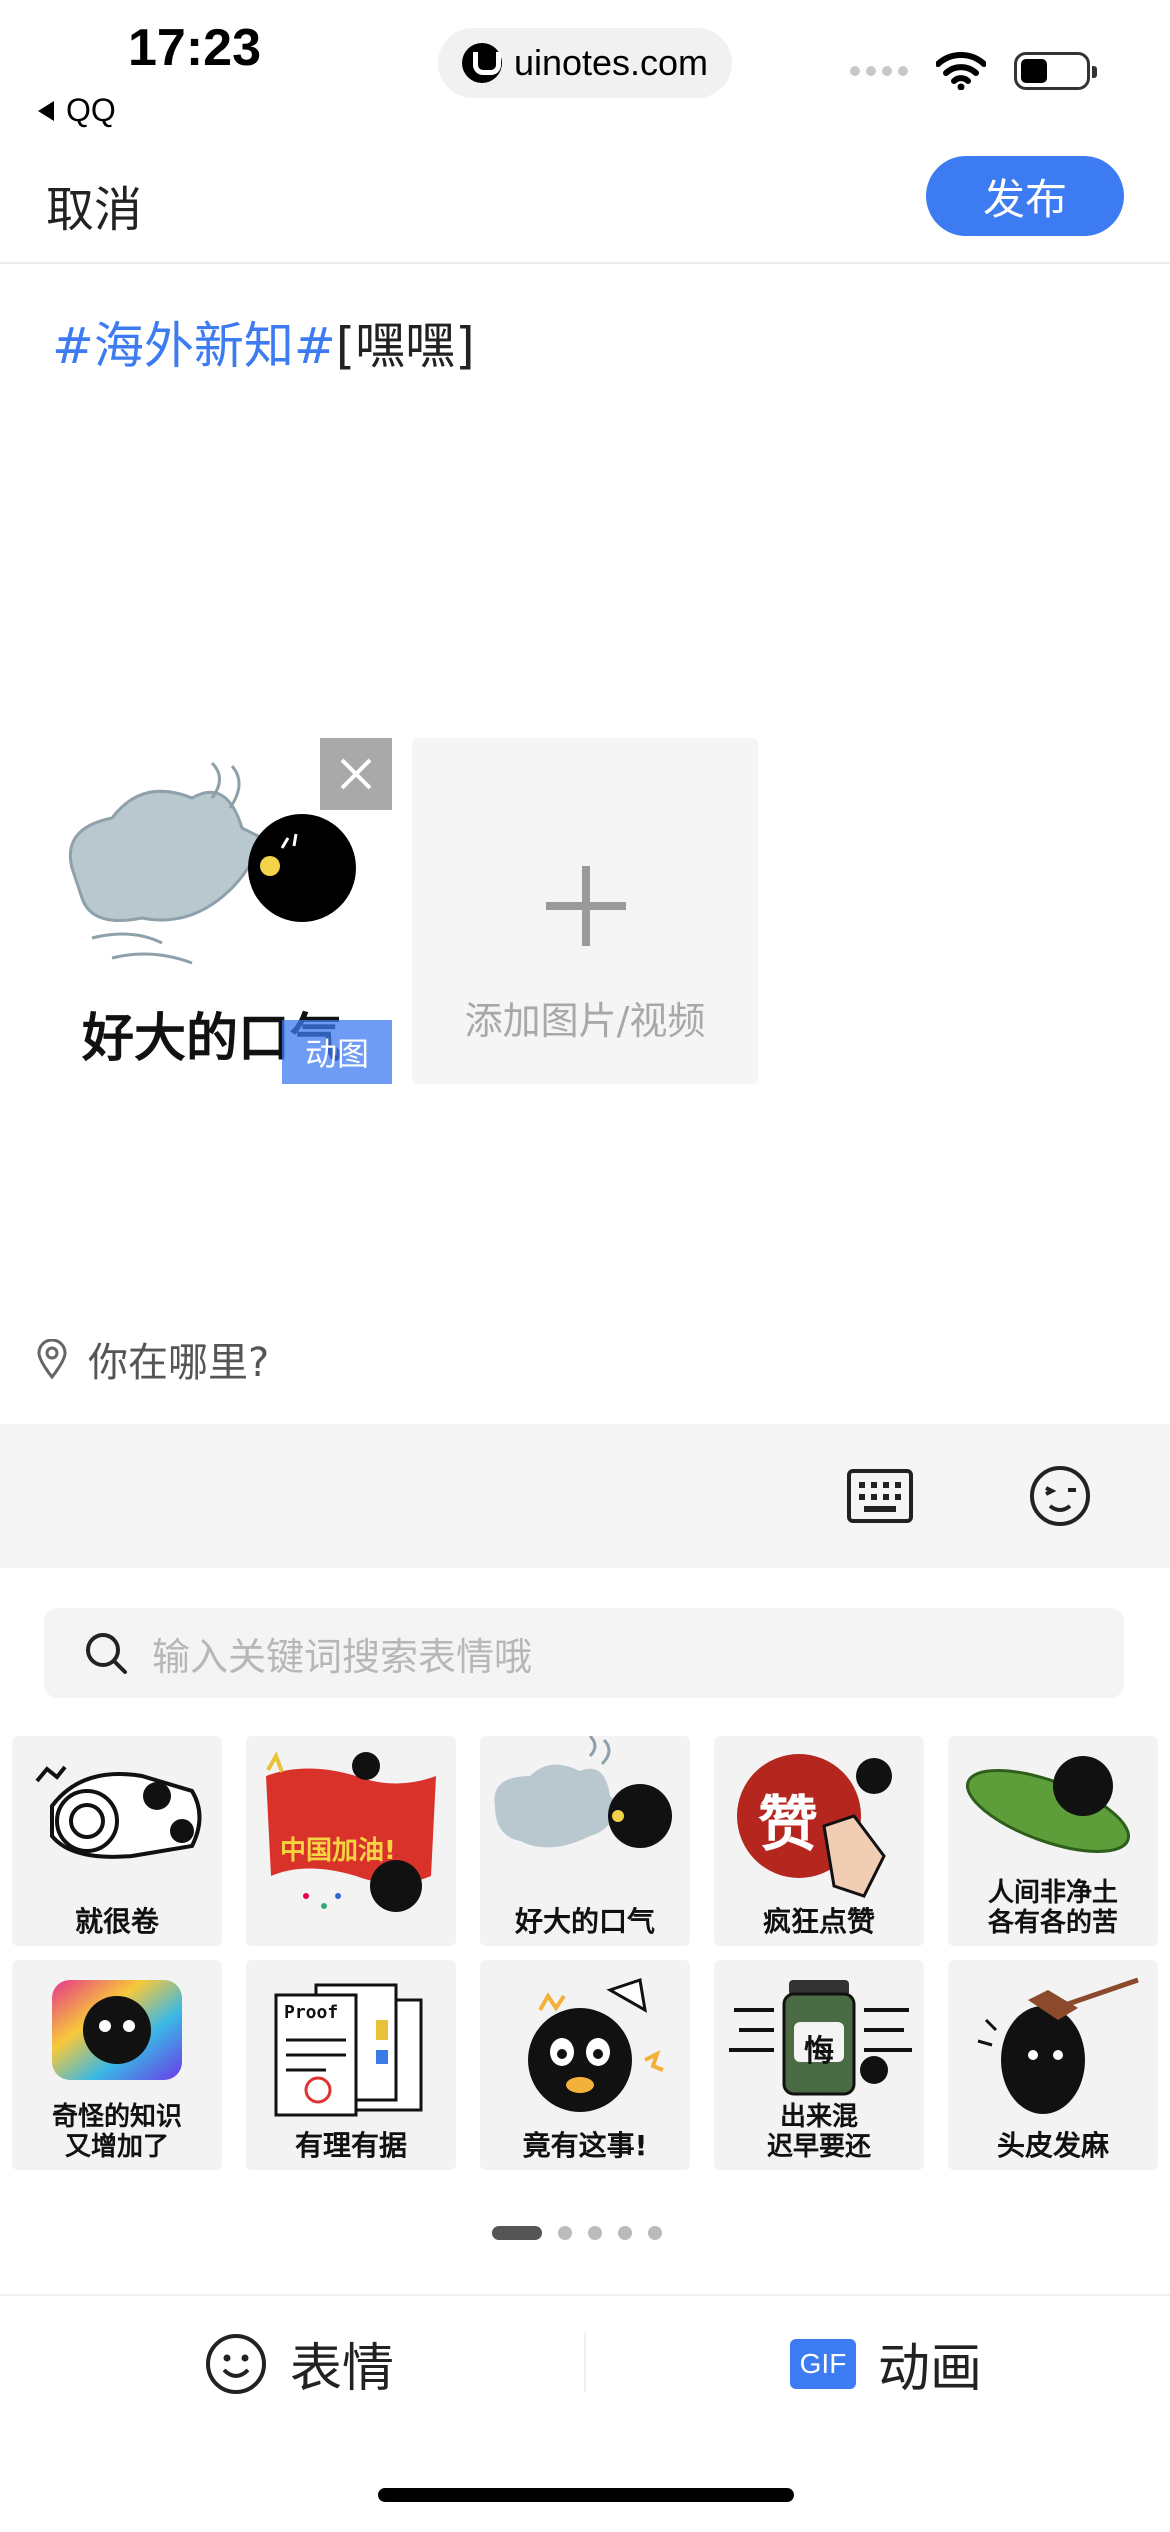 The height and width of the screenshot is (2532, 1170). What do you see at coordinates (818, 2132) in the screenshot?
I see `sticker-caption: 出来混 迟早要还` at bounding box center [818, 2132].